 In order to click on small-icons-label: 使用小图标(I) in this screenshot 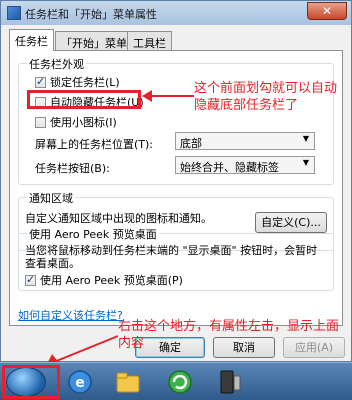, I will do `click(83, 122)`.